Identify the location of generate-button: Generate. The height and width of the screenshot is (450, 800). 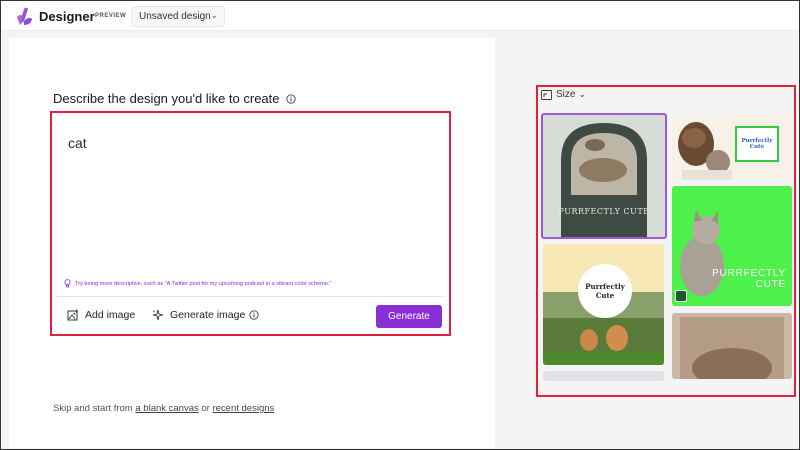
(409, 316).